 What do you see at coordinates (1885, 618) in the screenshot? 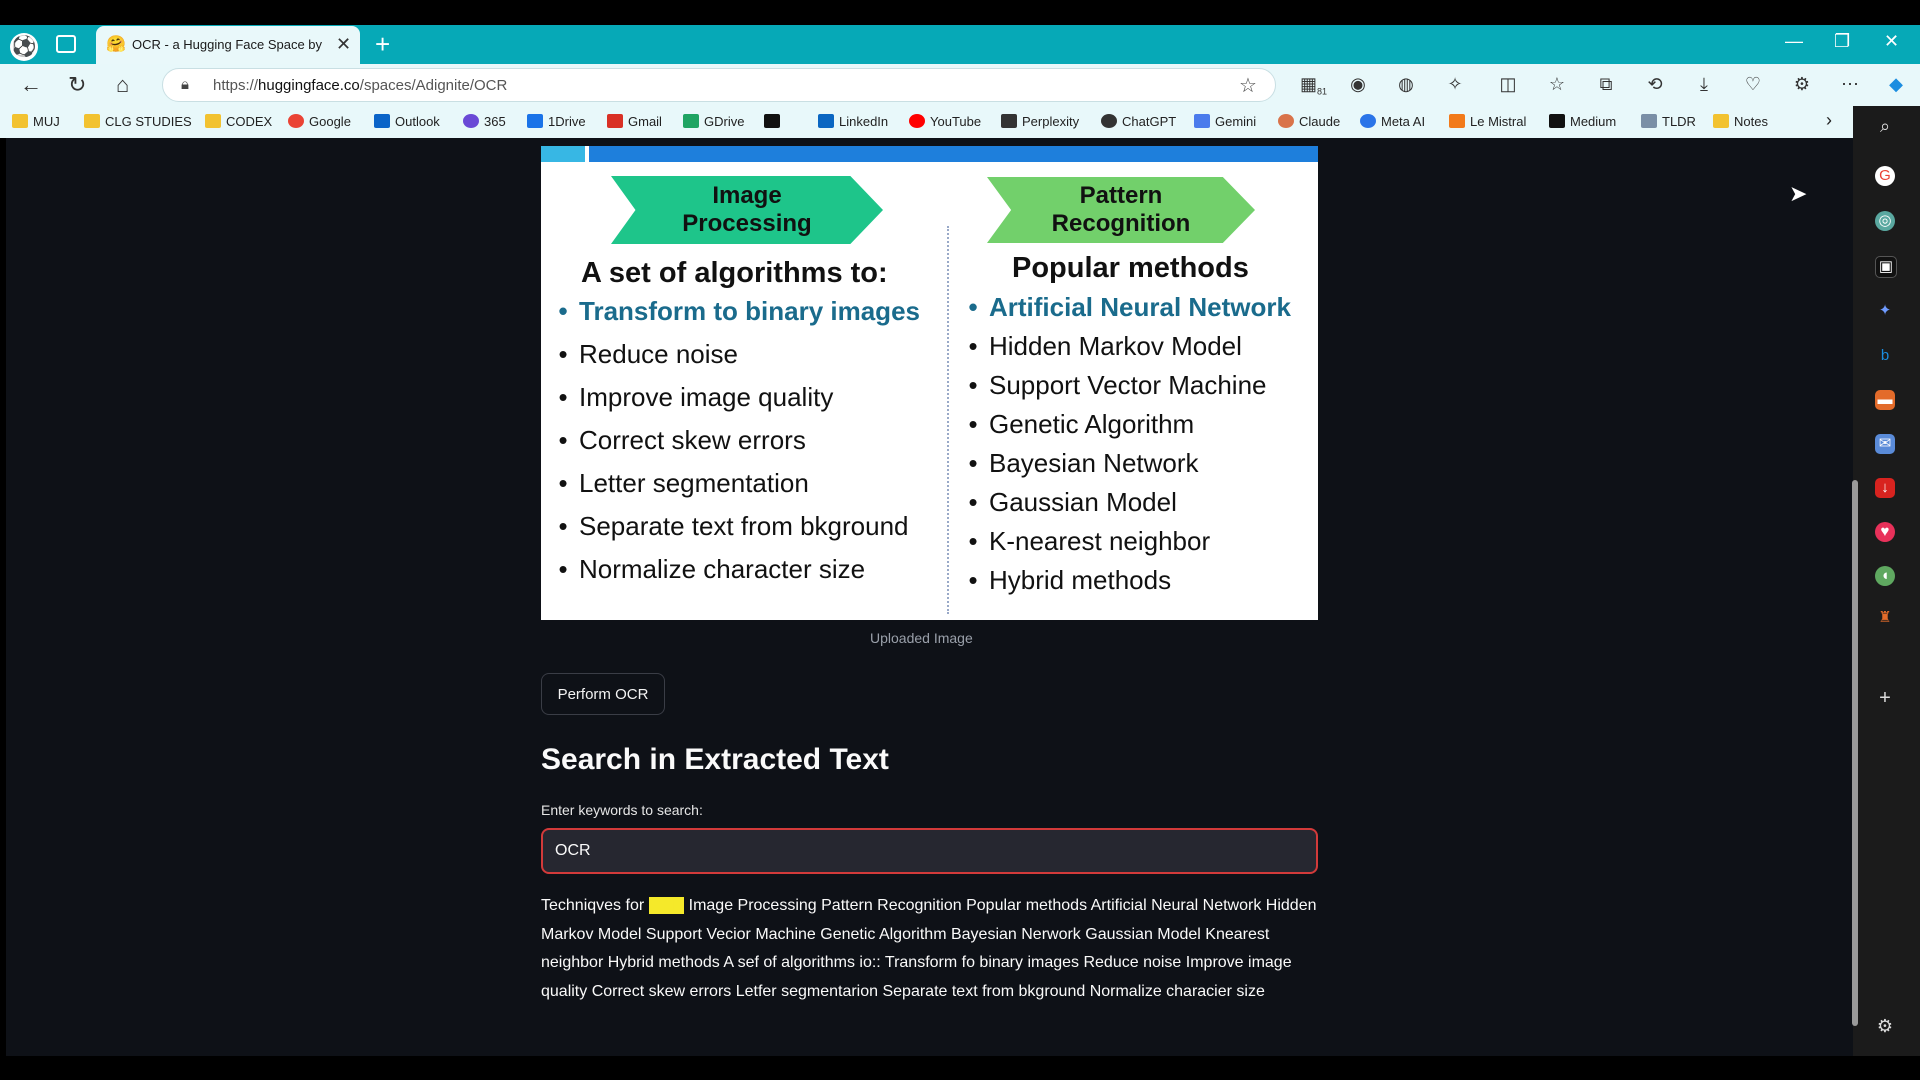
I see `sidebar-game-icon: ♜` at bounding box center [1885, 618].